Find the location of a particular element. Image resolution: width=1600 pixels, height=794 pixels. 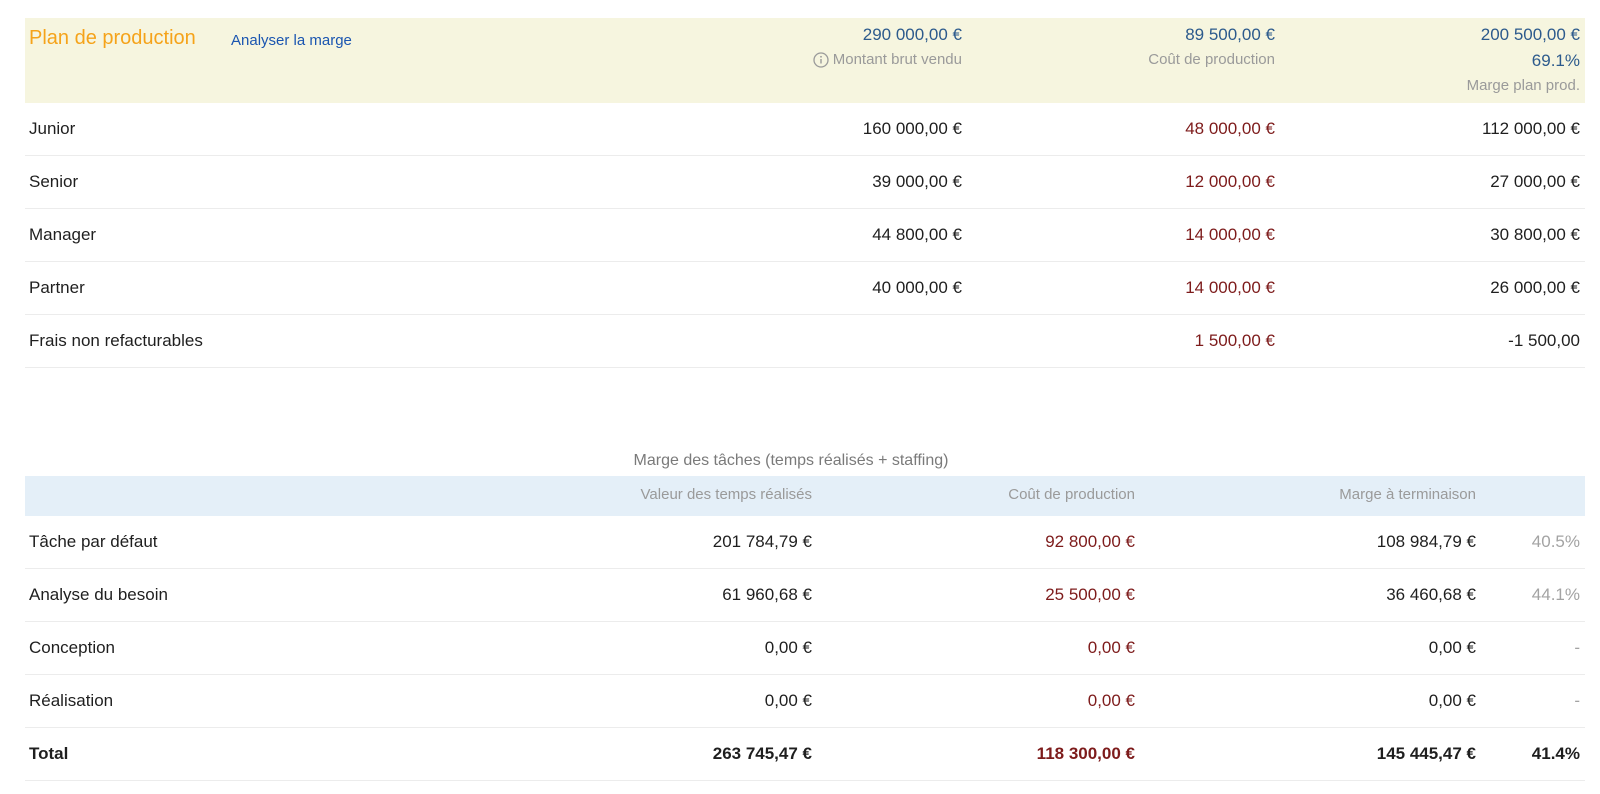

production-plan-title: Plan de production is located at coordinates (112, 38).